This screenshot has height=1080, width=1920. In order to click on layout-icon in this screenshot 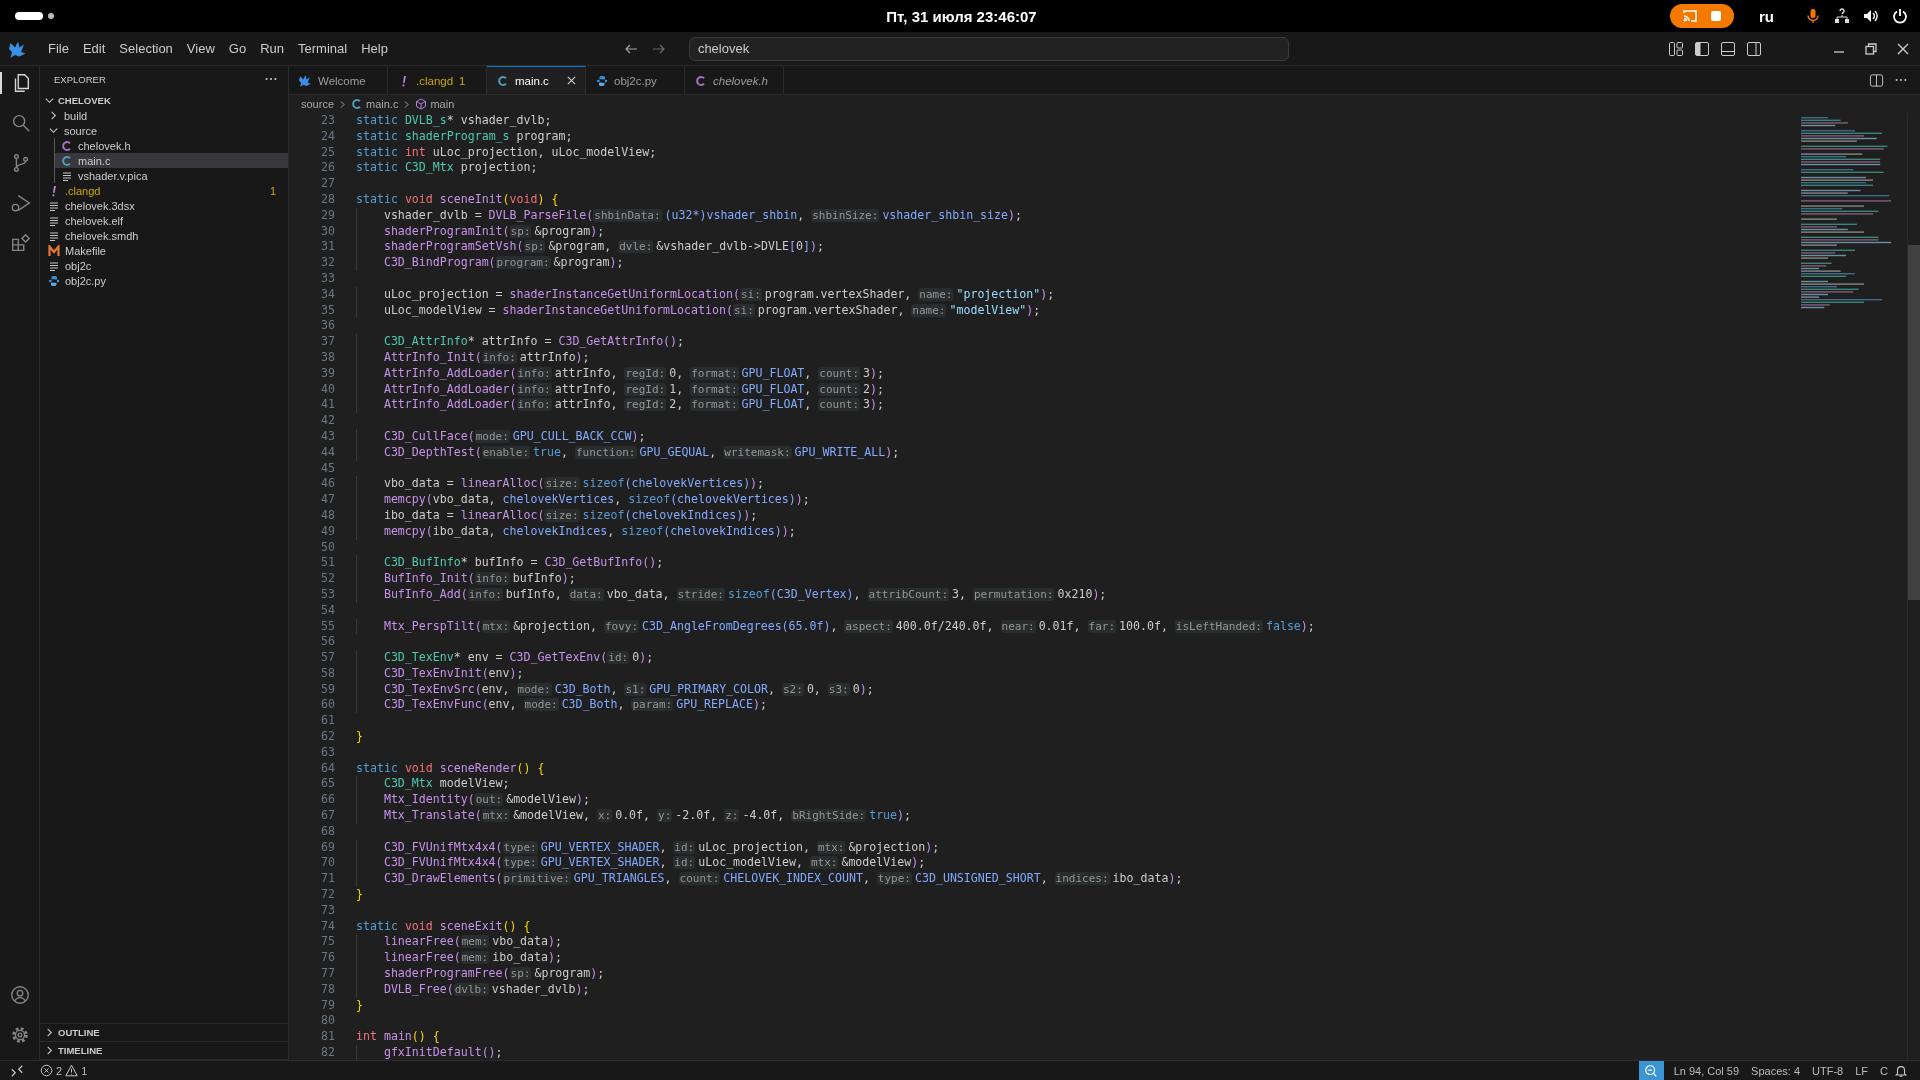, I will do `click(1676, 48)`.